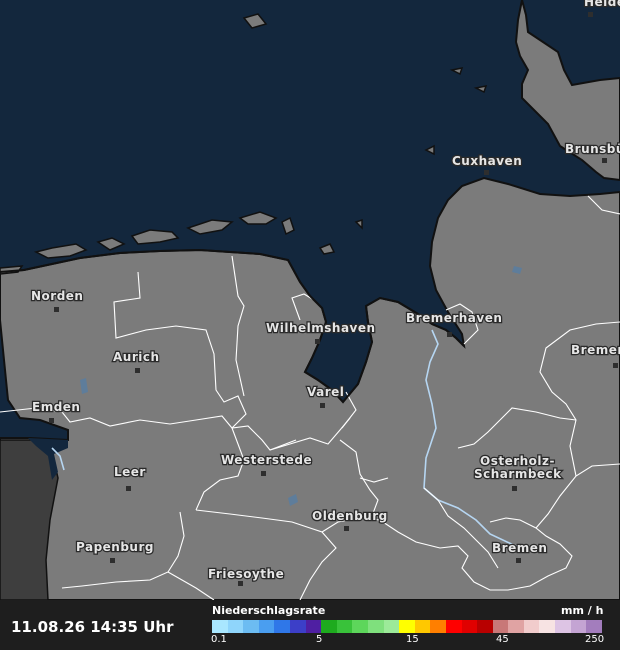 This screenshot has width=620, height=650. What do you see at coordinates (240, 583) in the screenshot?
I see `city-dot-friesoythe` at bounding box center [240, 583].